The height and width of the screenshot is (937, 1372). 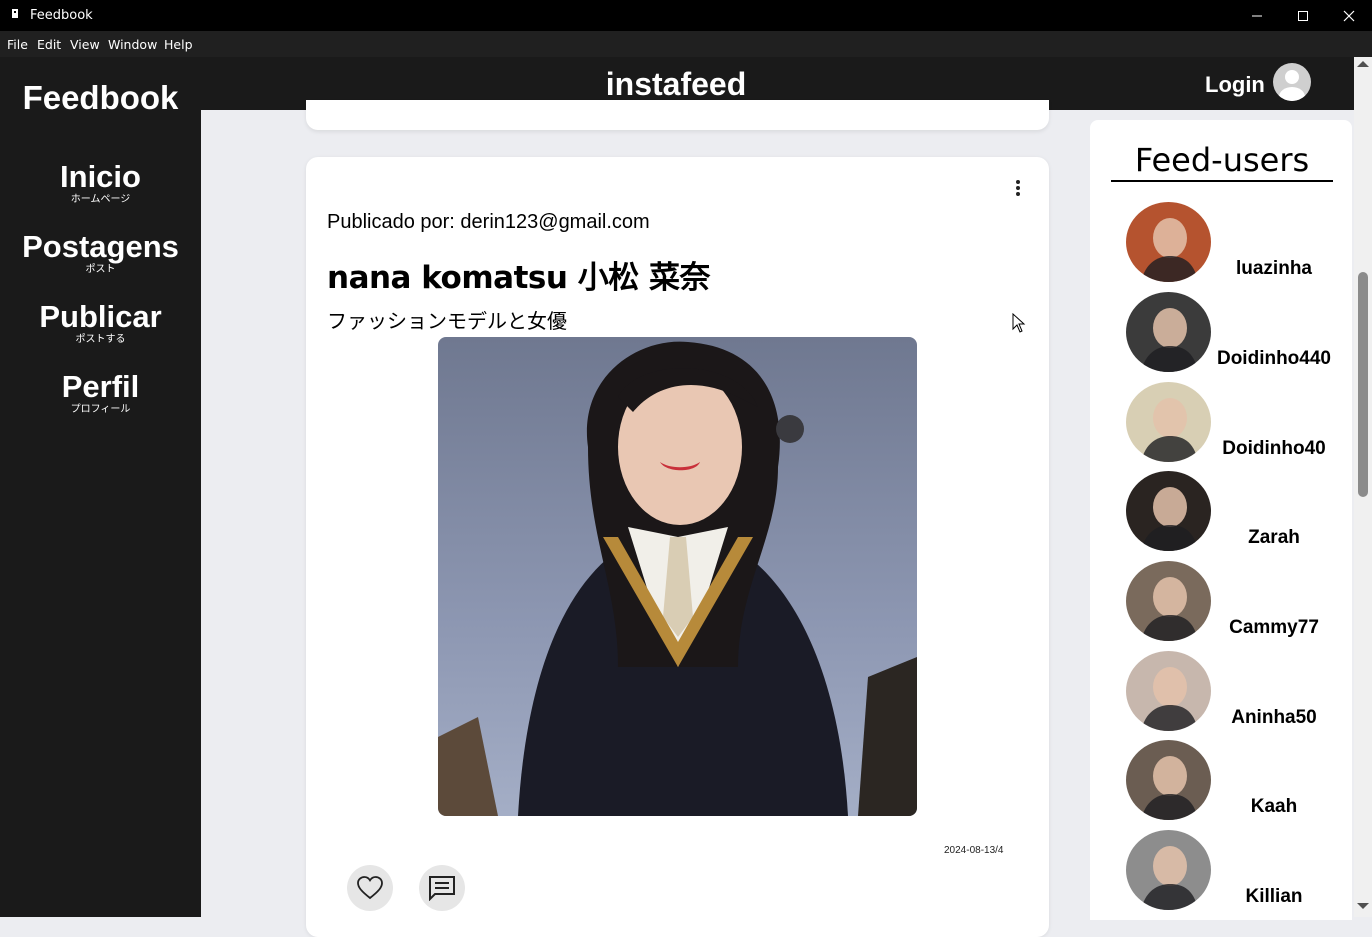 I want to click on user-name: Aninha50, so click(x=1274, y=718).